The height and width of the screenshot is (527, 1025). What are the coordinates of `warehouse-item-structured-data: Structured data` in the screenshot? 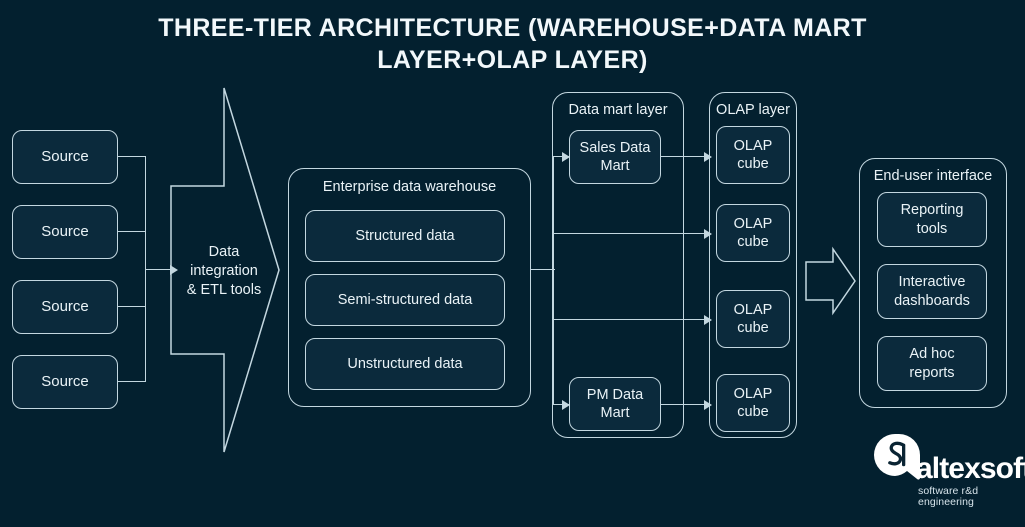 It's located at (405, 236).